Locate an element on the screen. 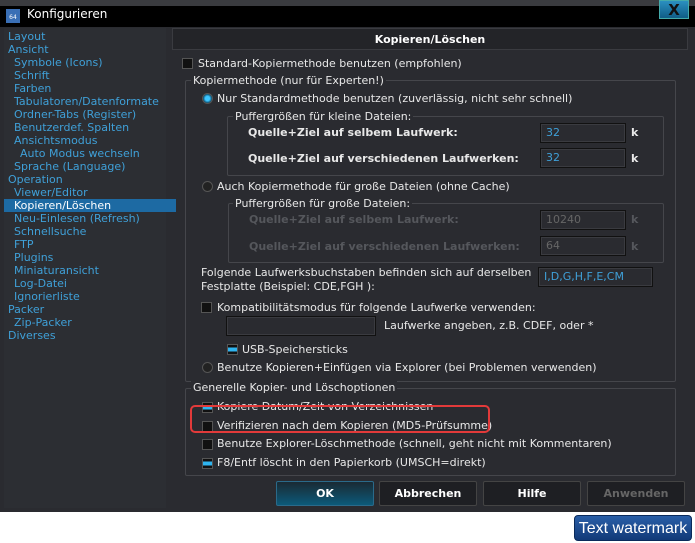  sidebar-item: Benutzerdef. Spalten is located at coordinates (90, 127).